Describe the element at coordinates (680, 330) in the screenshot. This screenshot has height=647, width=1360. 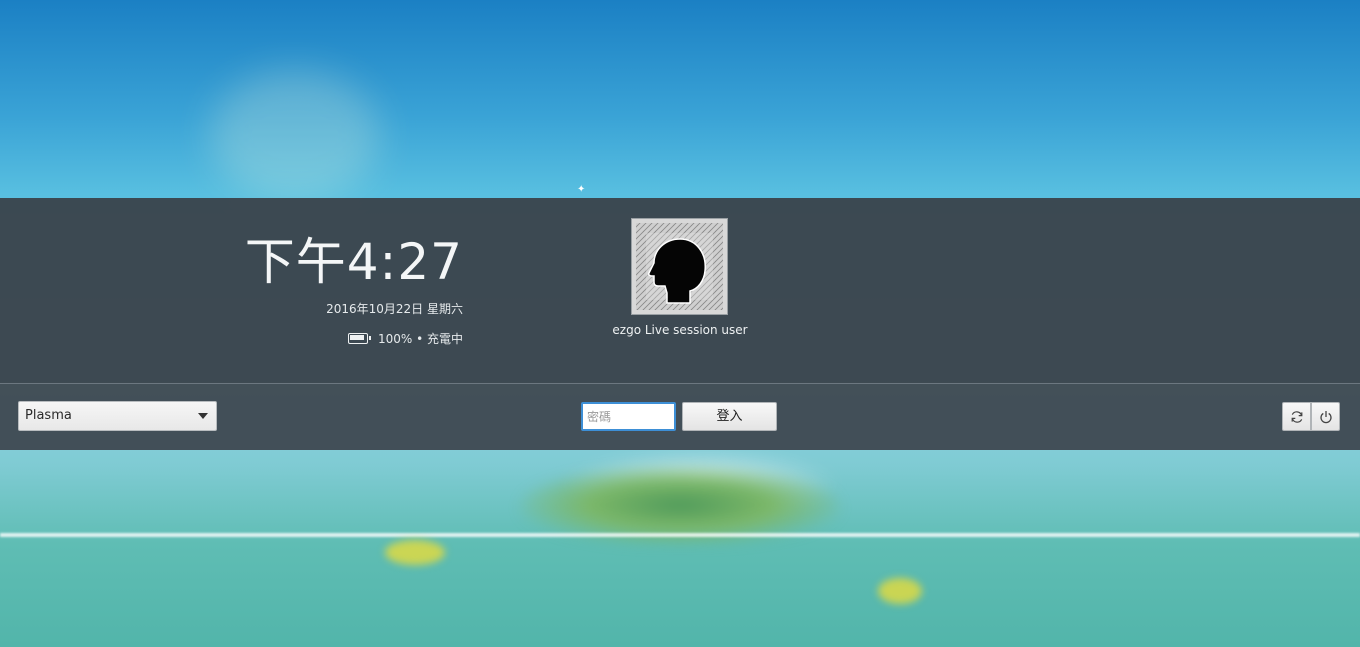
I see `user-name: ezgo Live session user` at that location.